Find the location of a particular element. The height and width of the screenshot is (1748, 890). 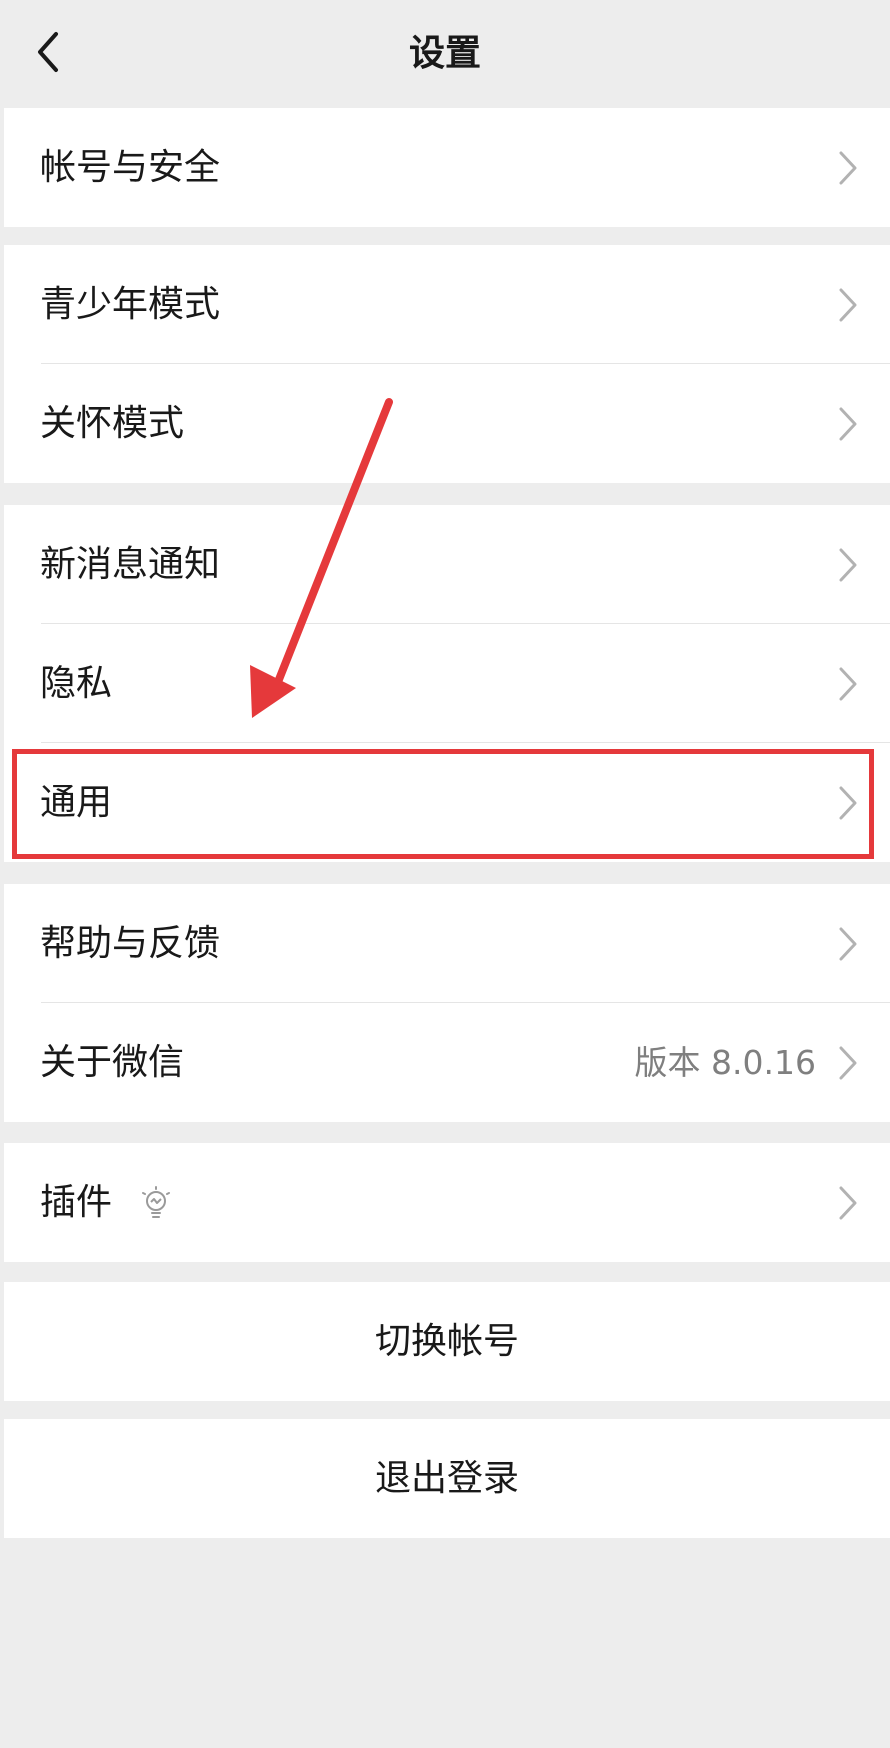

settings-item-teen-mode: 青少年模式 is located at coordinates (447, 304).